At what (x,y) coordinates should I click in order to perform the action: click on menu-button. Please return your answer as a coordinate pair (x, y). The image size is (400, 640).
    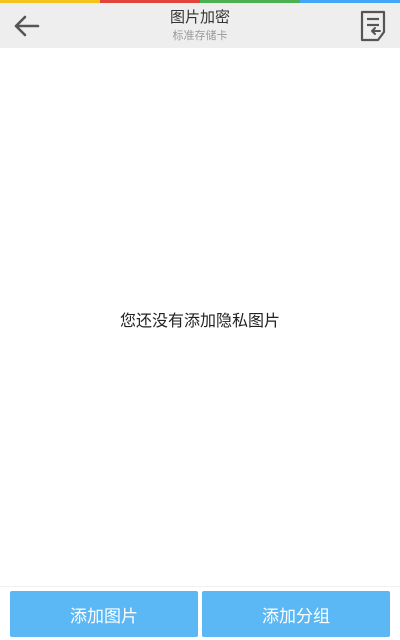
    Looking at the image, I should click on (373, 26).